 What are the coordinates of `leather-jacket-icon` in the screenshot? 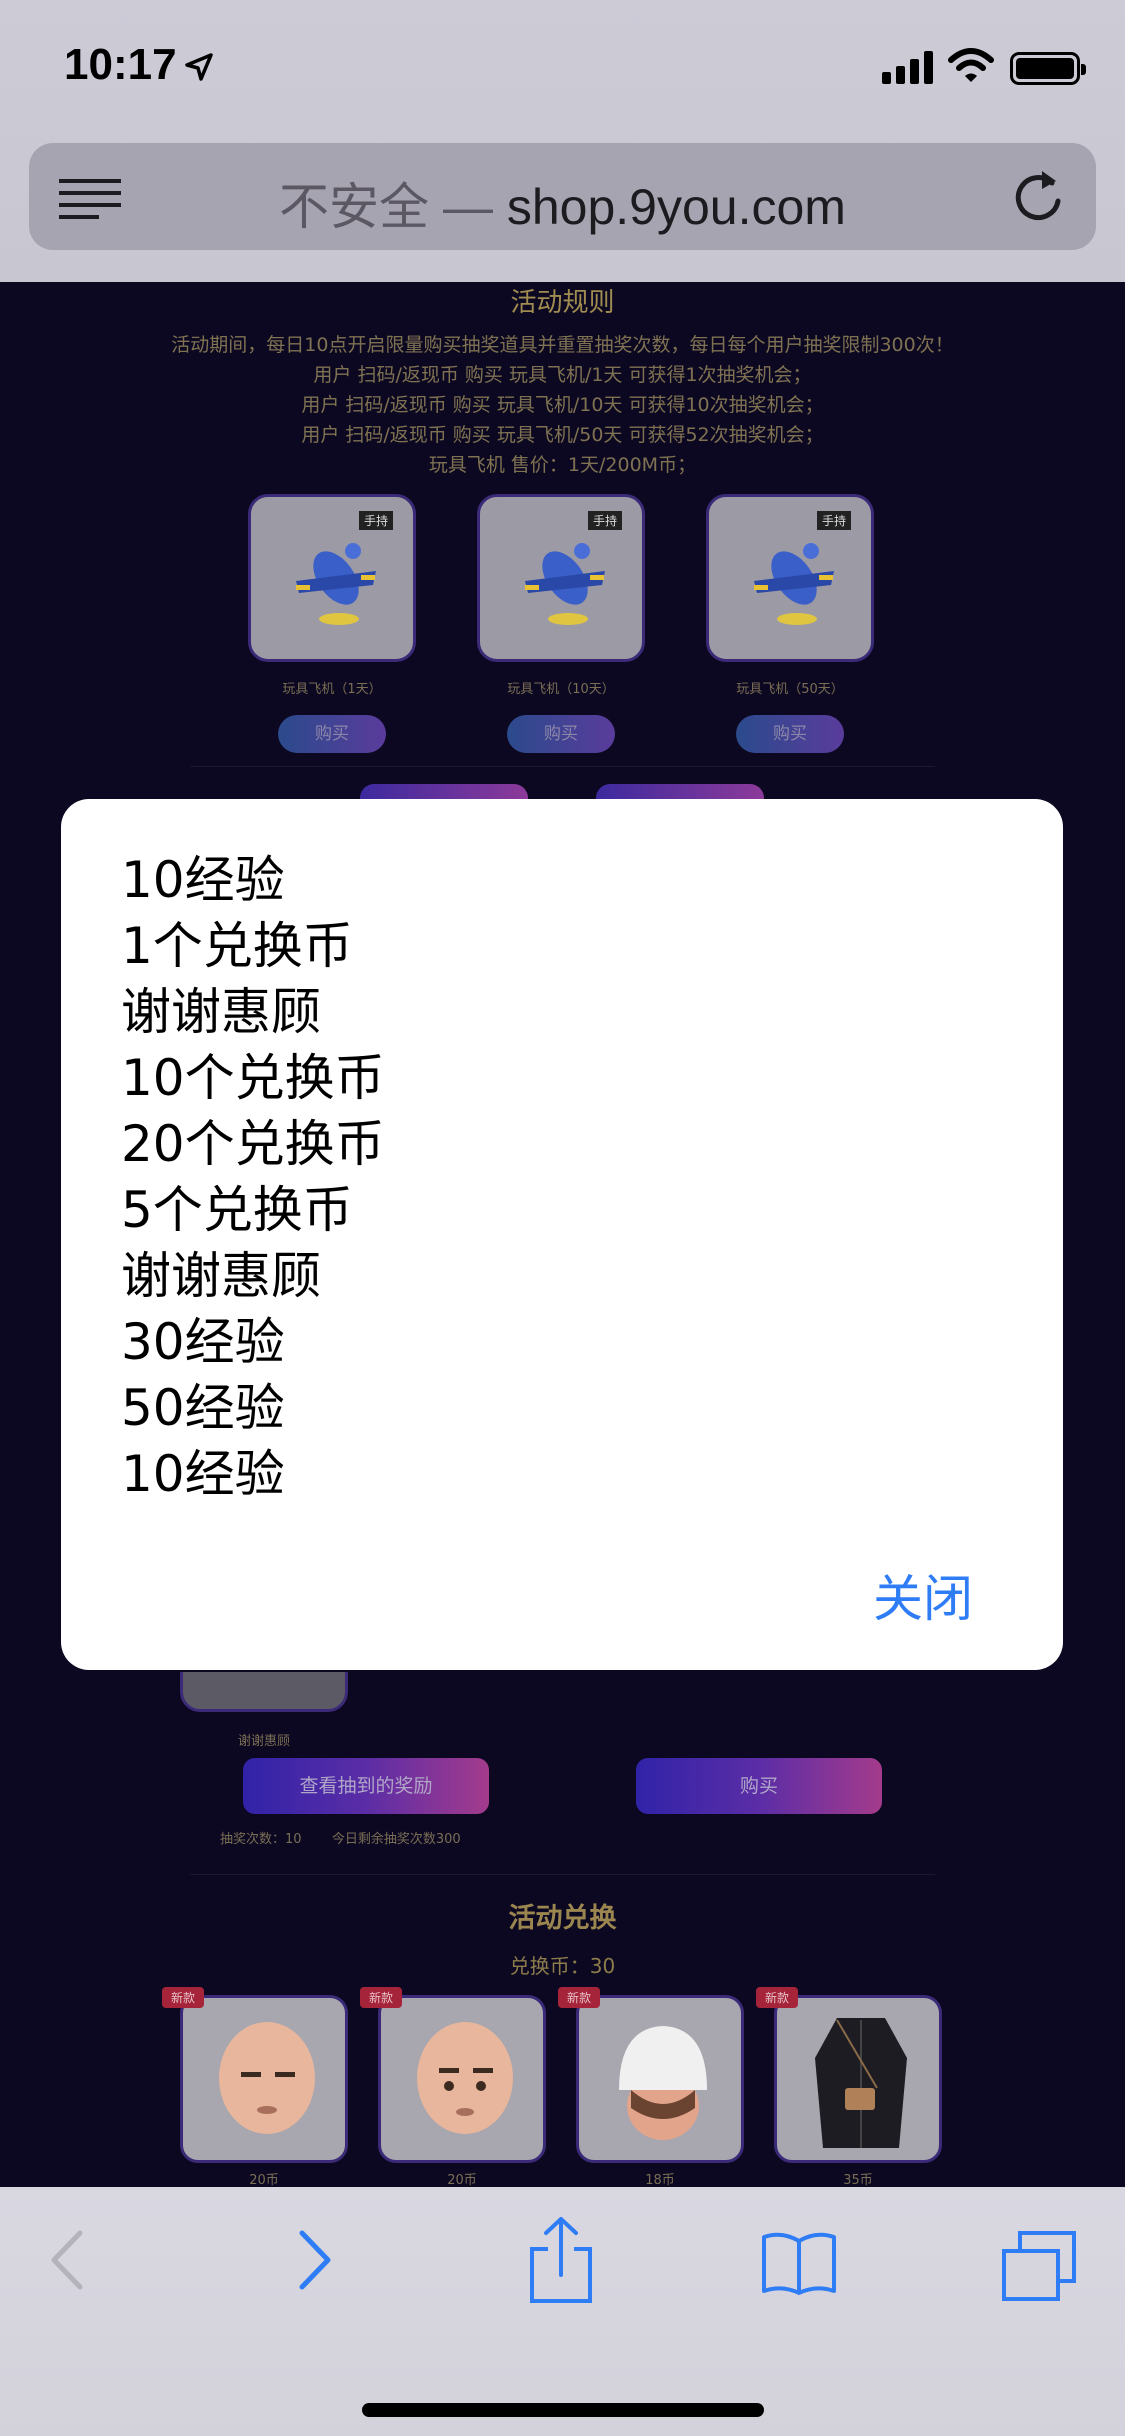 It's located at (861, 2083).